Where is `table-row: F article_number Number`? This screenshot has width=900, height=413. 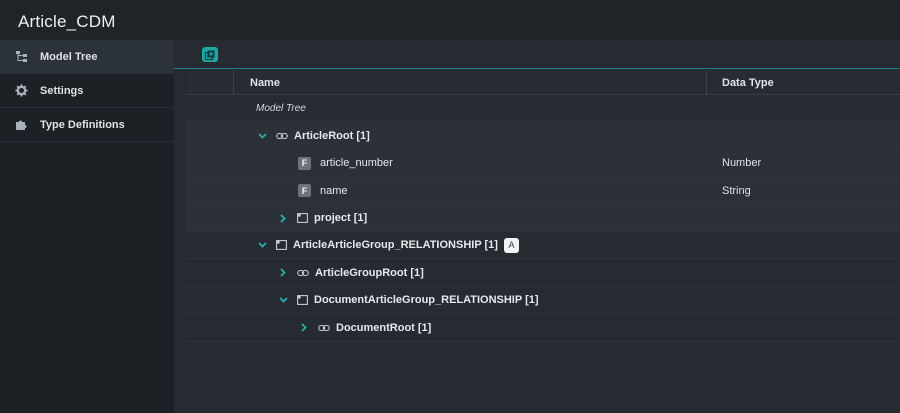 table-row: F article_number Number is located at coordinates (543, 163).